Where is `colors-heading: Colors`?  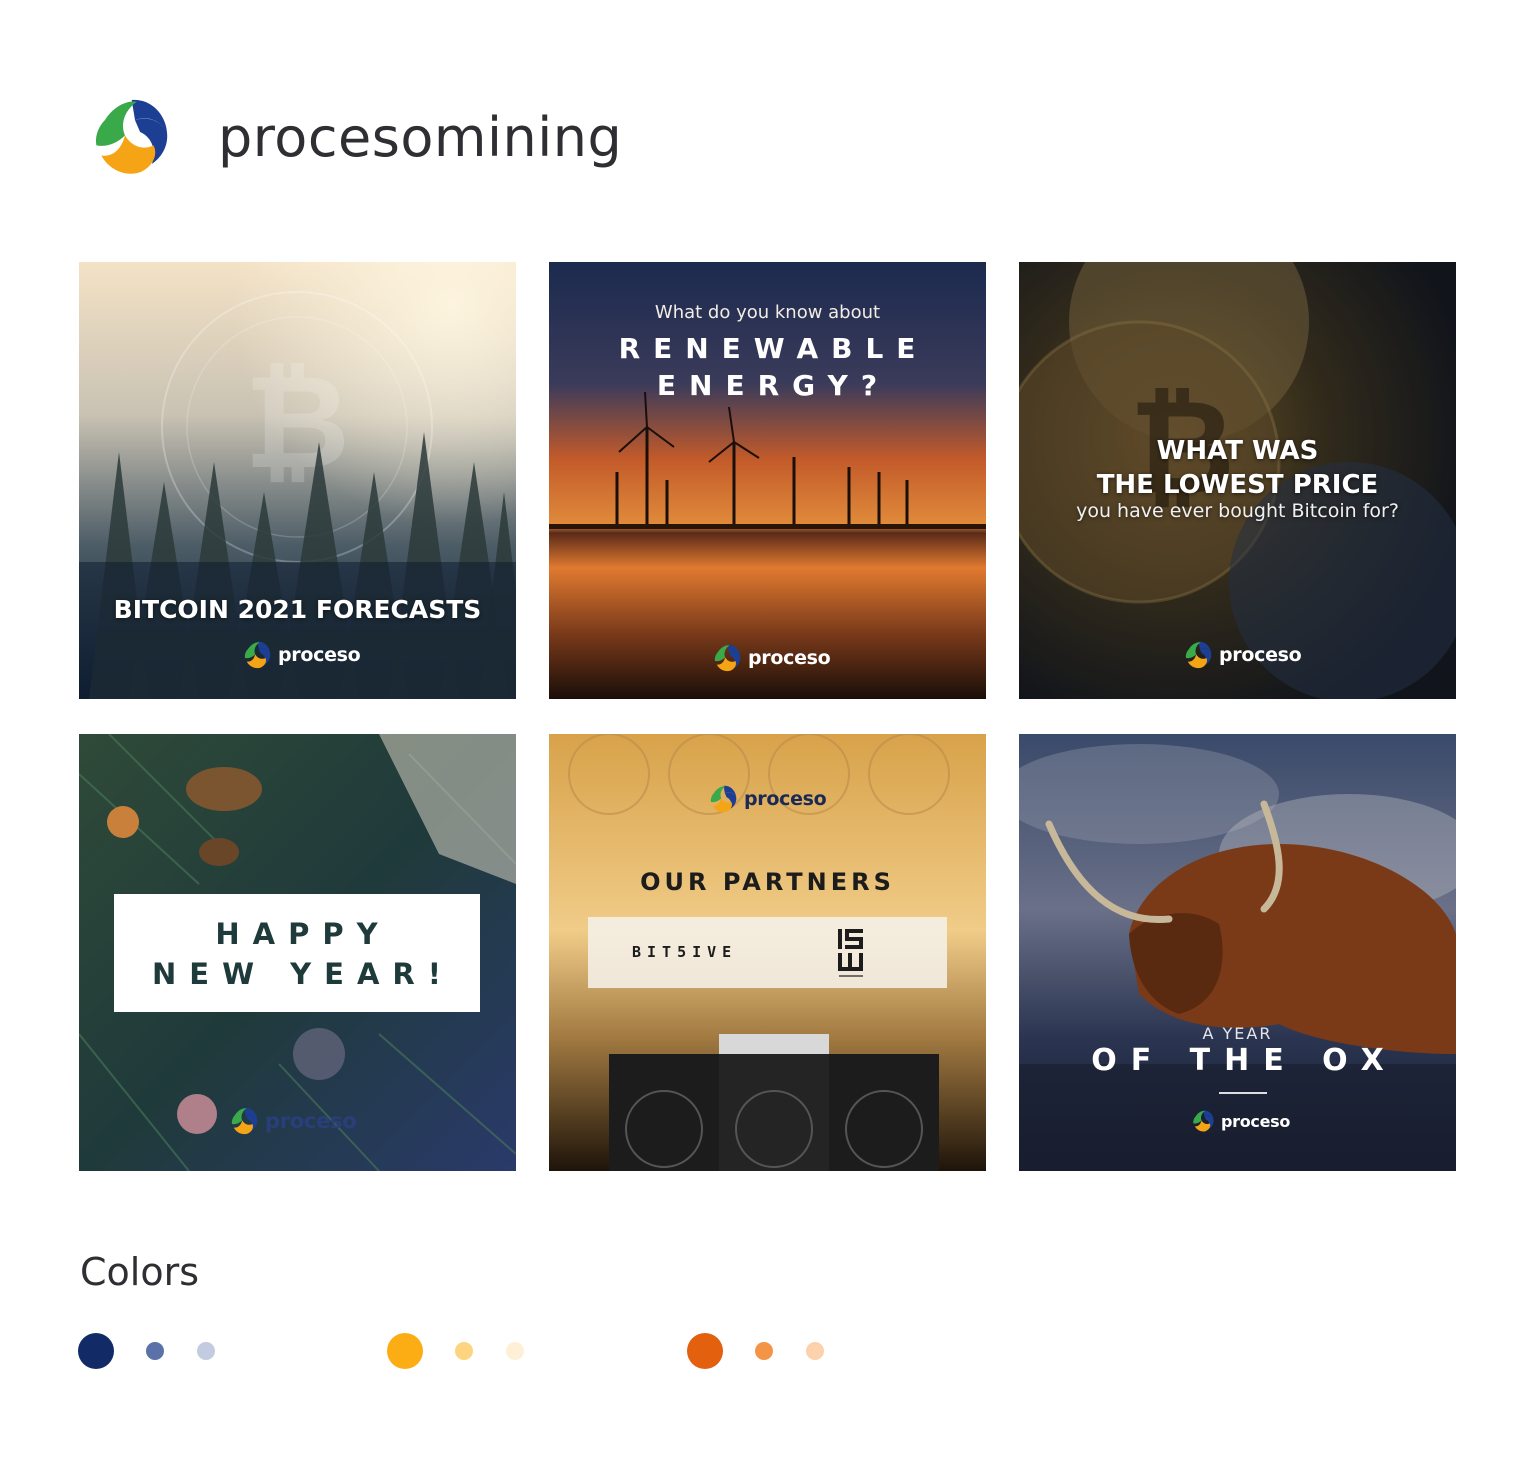
colors-heading: Colors is located at coordinates (140, 1272).